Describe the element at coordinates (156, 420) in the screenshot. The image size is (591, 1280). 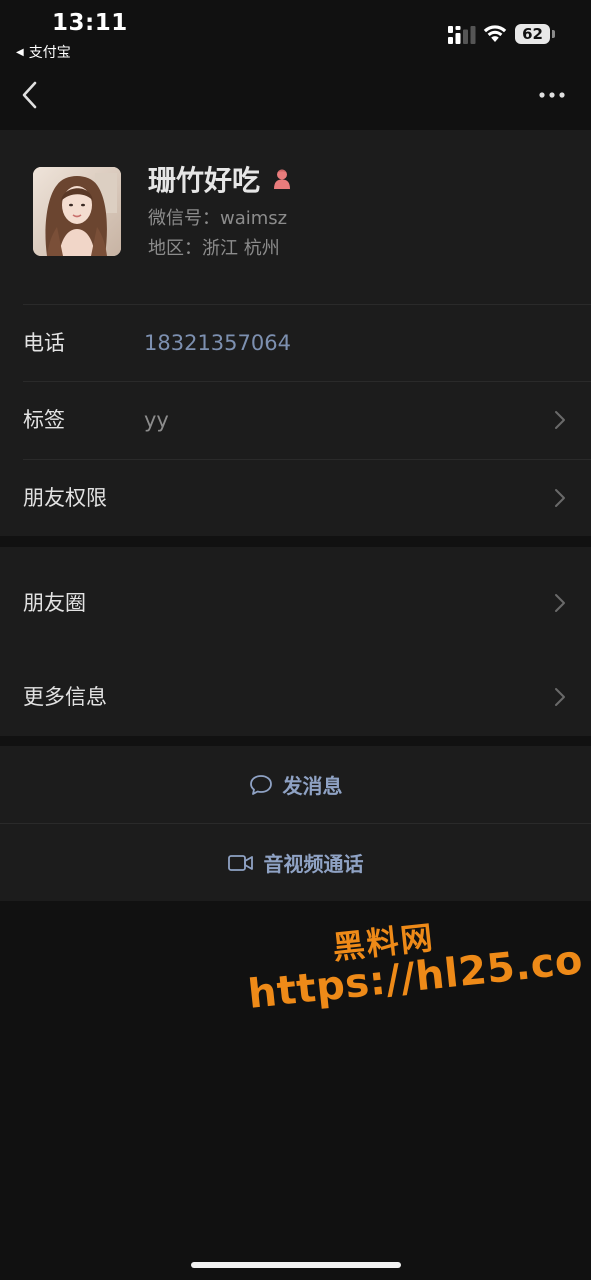
I see `tags-value: yy` at that location.